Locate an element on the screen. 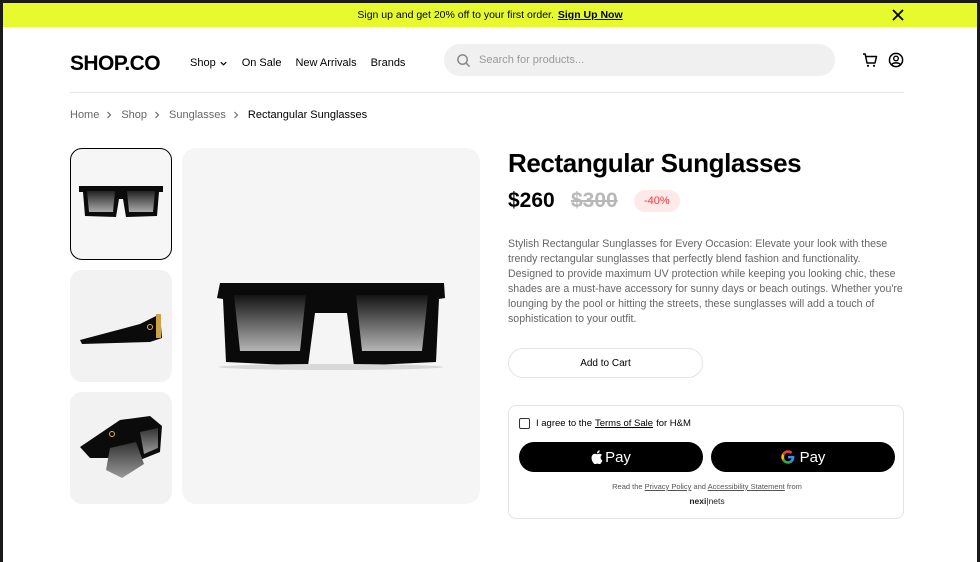 The image size is (980, 562). product-title: Rectangular Sunglasses is located at coordinates (655, 163).